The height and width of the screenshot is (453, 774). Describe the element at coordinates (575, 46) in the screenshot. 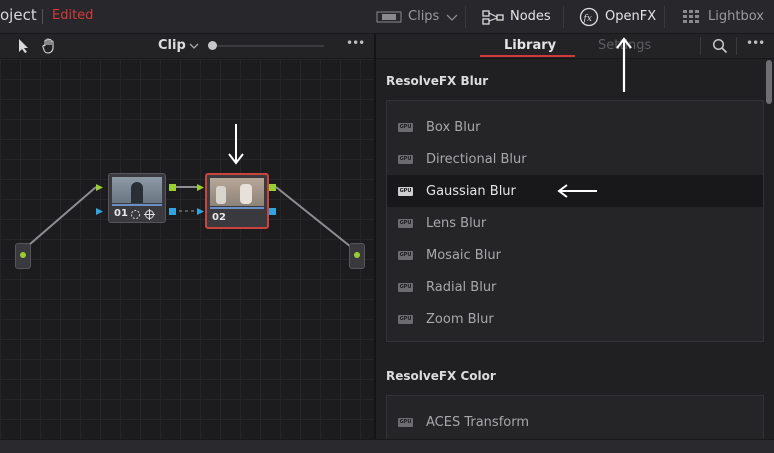

I see `openfx-panel-tabs: Library Settings •••` at that location.